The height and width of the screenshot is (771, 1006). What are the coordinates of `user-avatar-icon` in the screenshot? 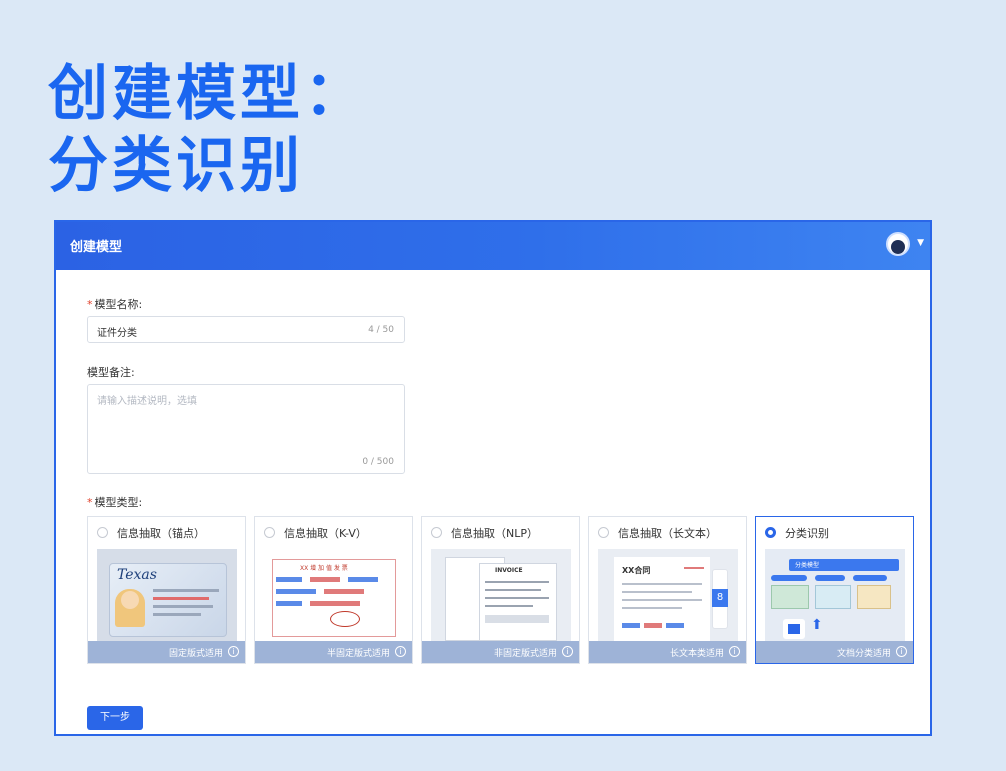 It's located at (898, 244).